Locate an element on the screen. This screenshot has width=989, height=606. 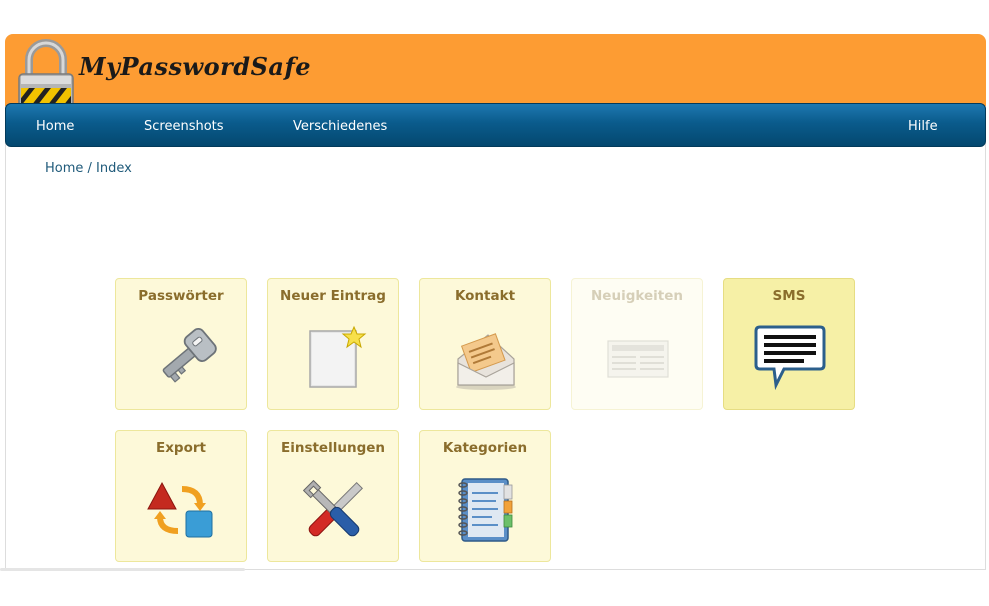
envelope-icon is located at coordinates (486, 361).